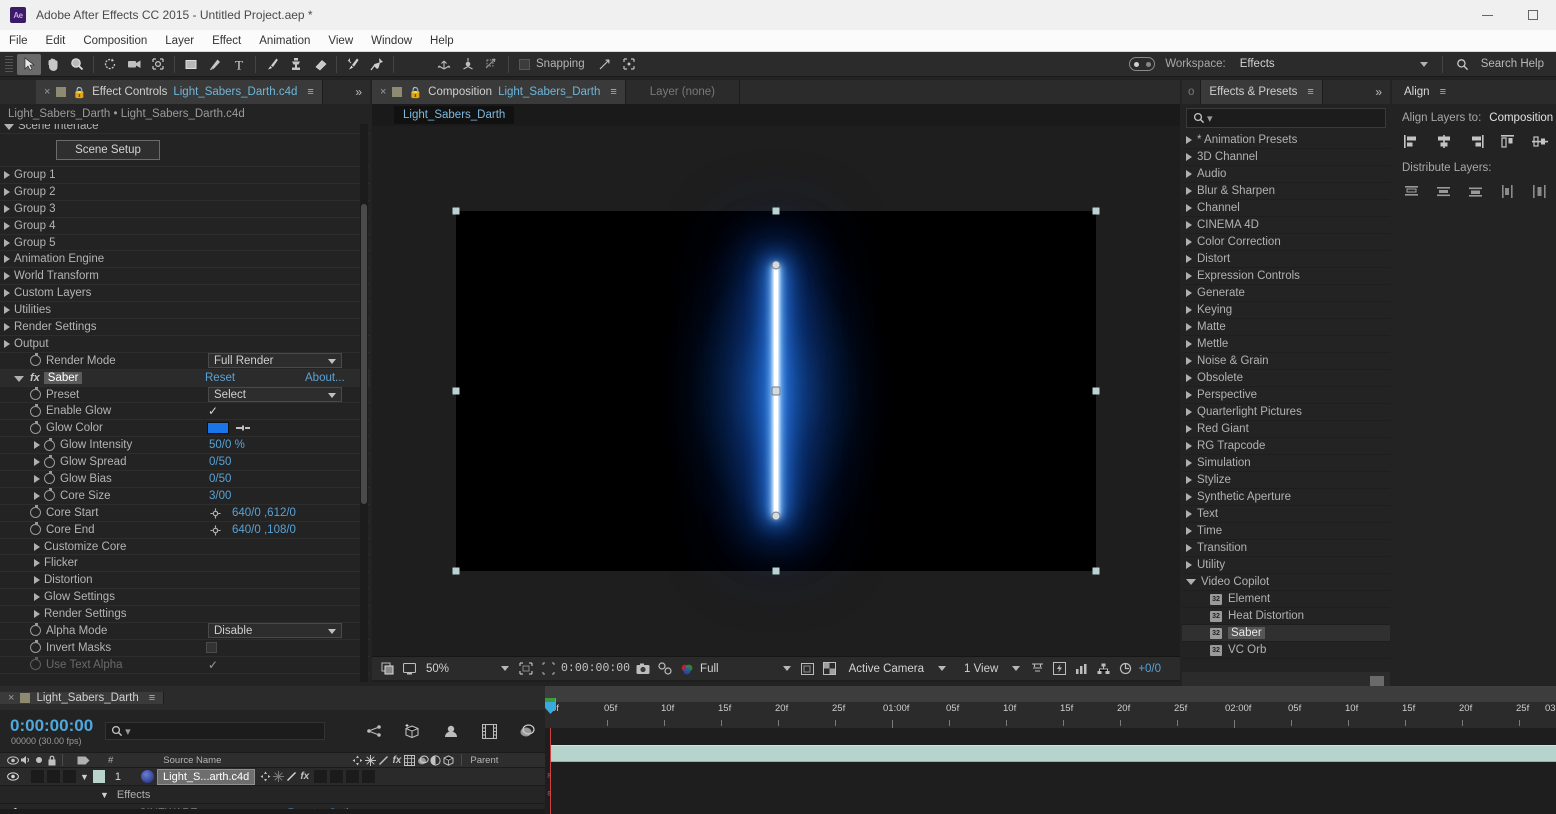 This screenshot has width=1556, height=814. Describe the element at coordinates (215, 513) in the screenshot. I see `point-control-icon` at that location.